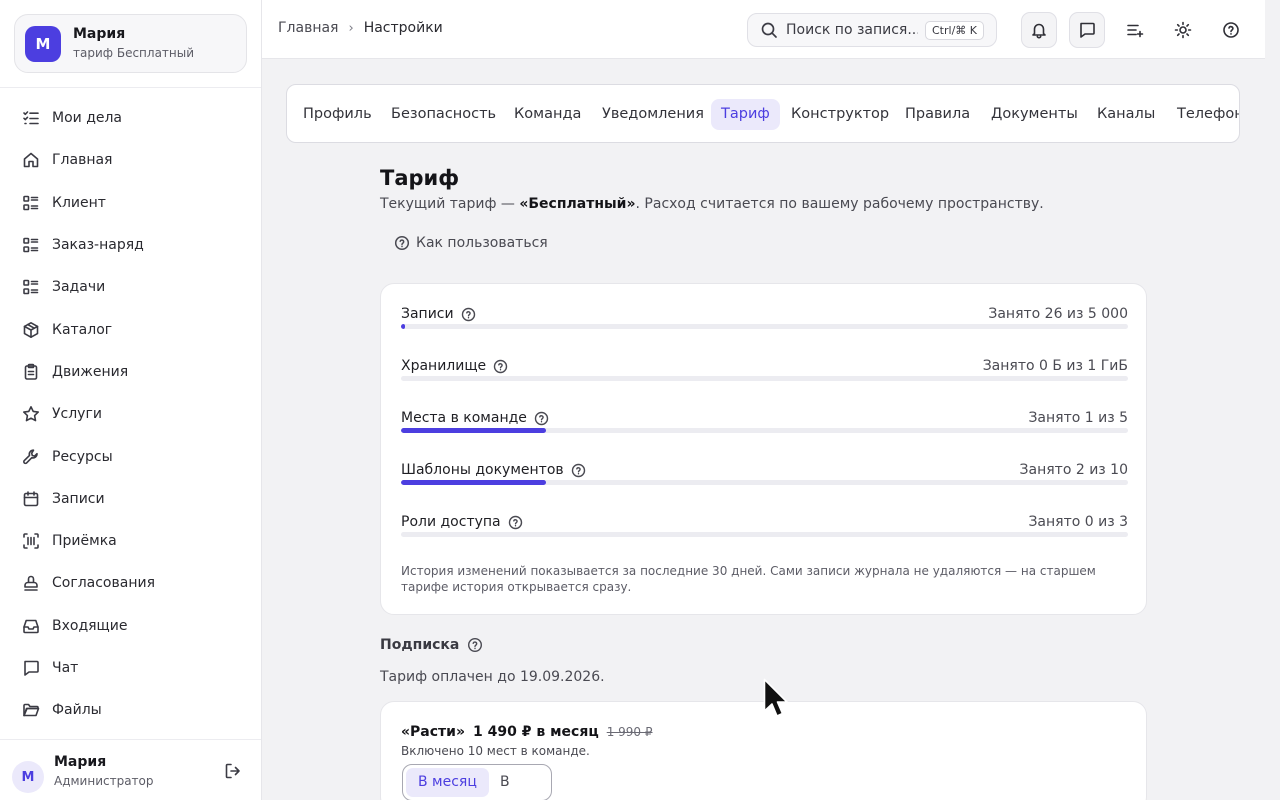  Describe the element at coordinates (1073, 470) in the screenshot. I see `usage-count: Занято 2 из 10` at that location.